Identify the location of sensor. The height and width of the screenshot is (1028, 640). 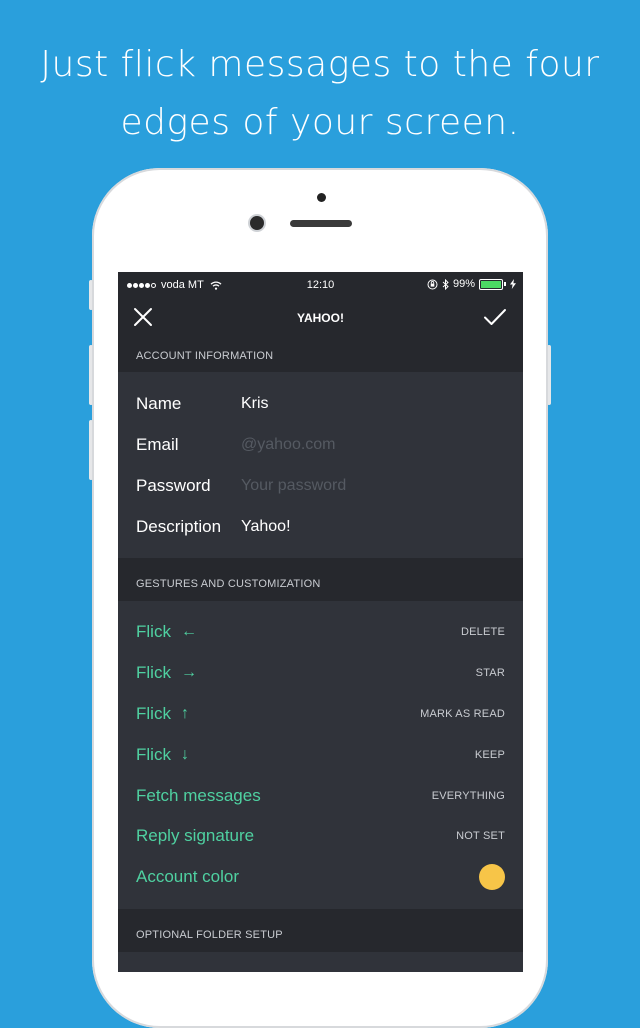
(321, 197).